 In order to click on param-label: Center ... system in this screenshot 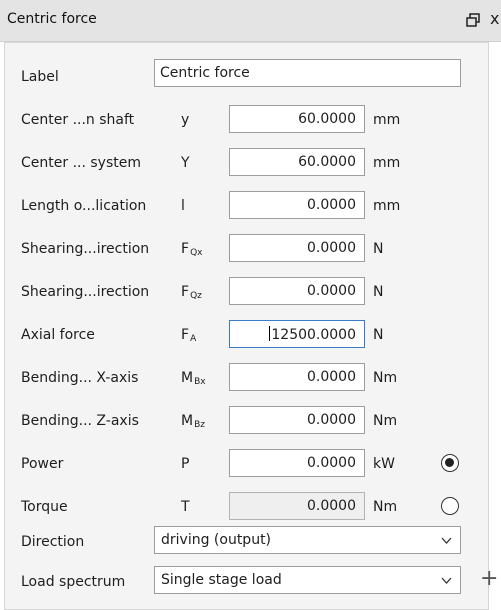, I will do `click(81, 163)`.